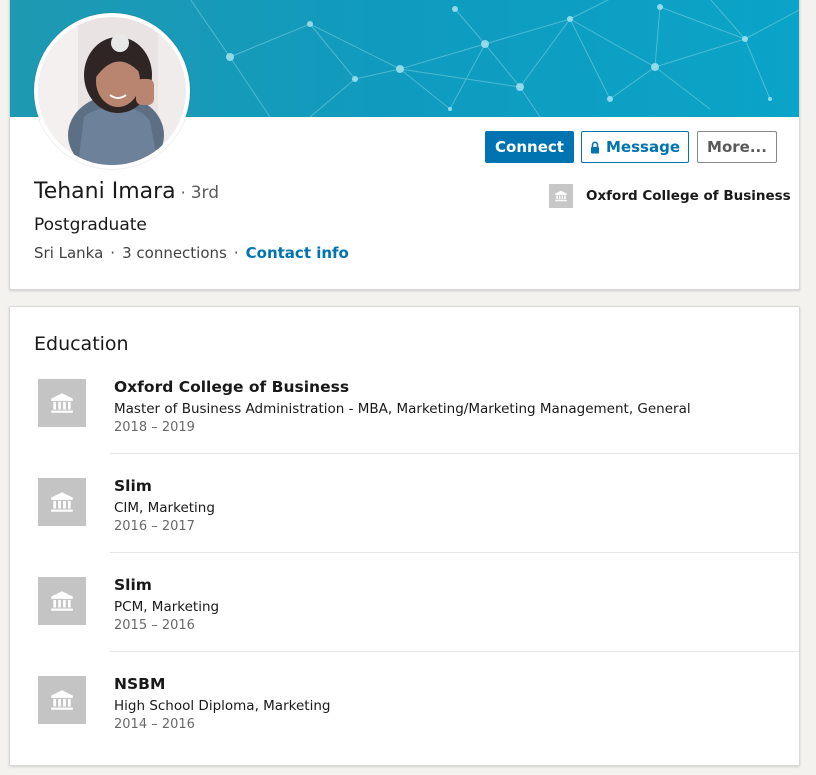  I want to click on connect-button-label: Connect, so click(529, 147).